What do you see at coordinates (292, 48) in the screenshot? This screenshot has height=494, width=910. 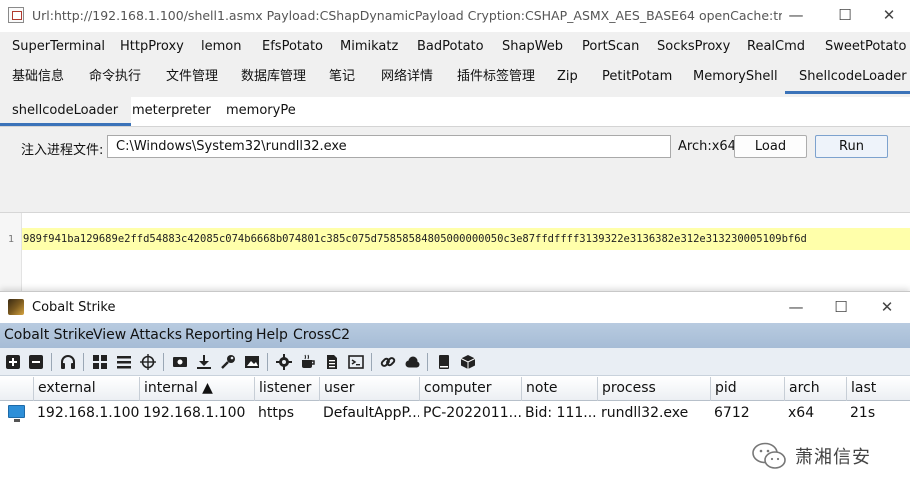 I see `tab-efspotato: EfsPotato` at bounding box center [292, 48].